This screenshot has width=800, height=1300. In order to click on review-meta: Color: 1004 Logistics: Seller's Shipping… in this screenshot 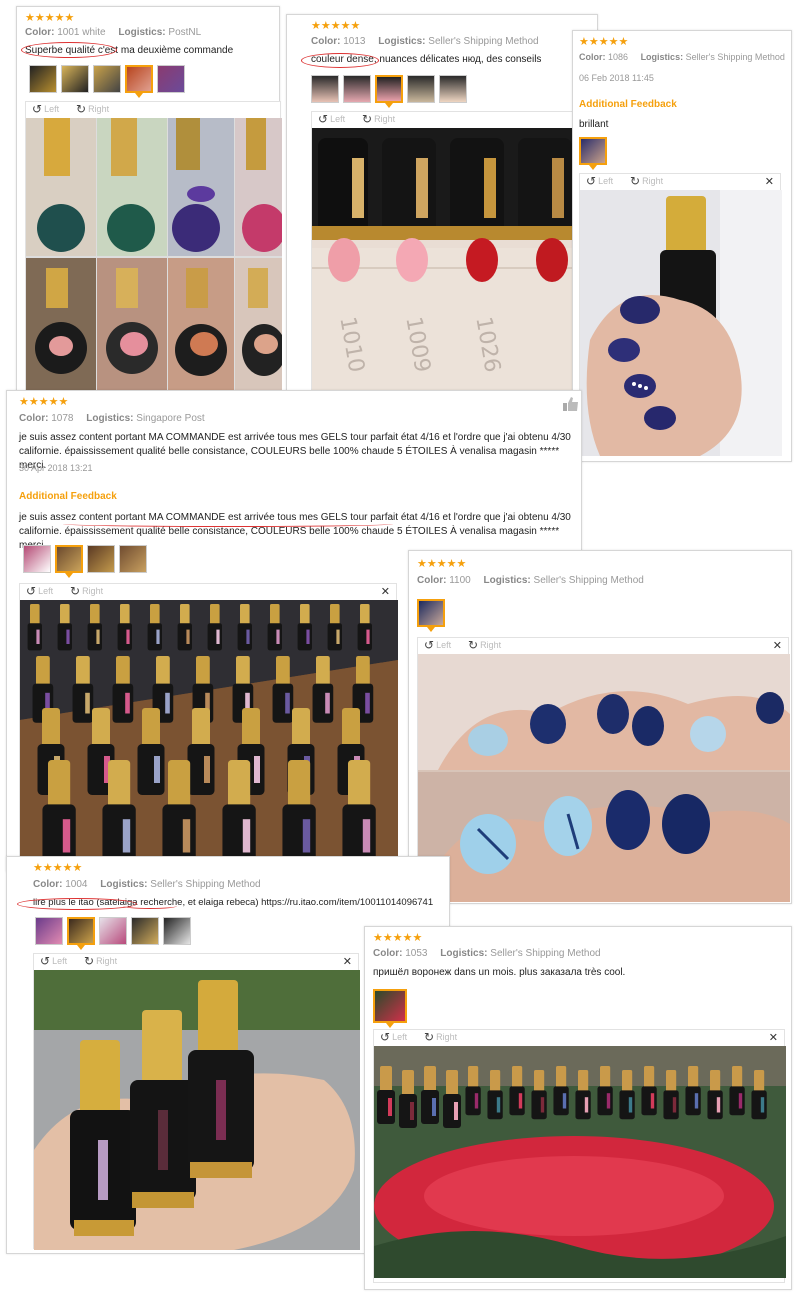, I will do `click(147, 884)`.